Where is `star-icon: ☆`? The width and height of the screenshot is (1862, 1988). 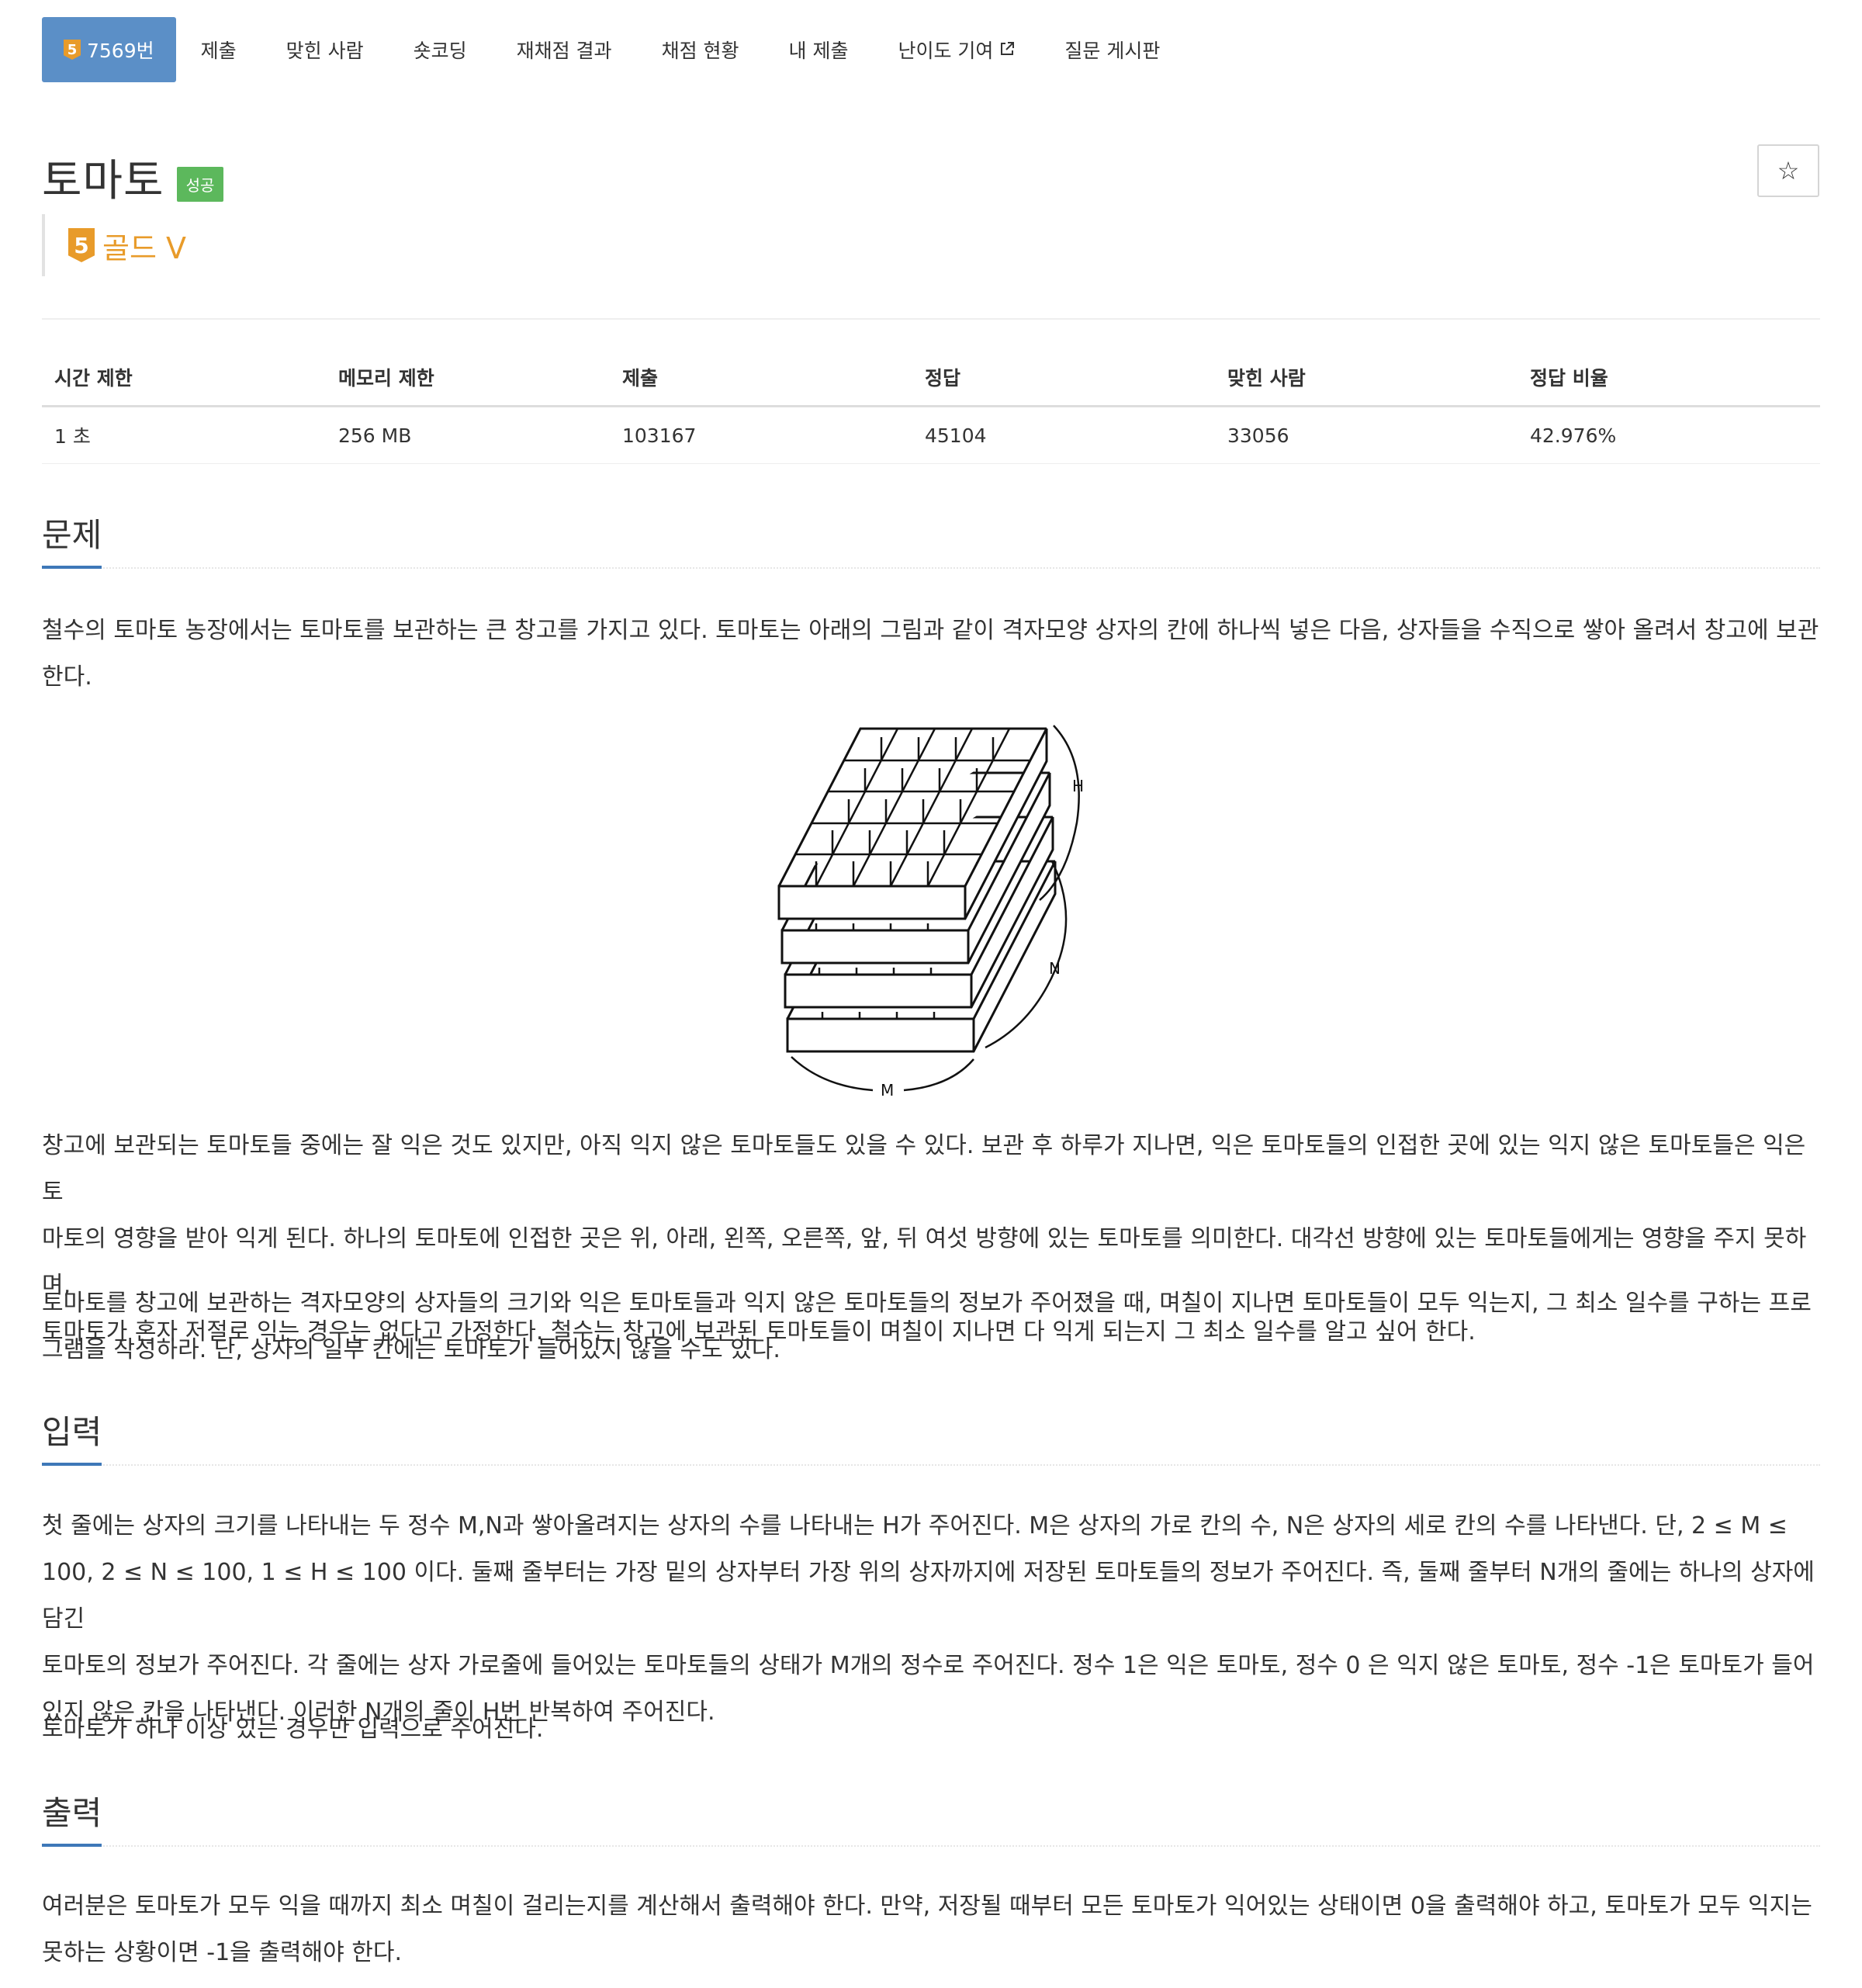
star-icon: ☆ is located at coordinates (1789, 170).